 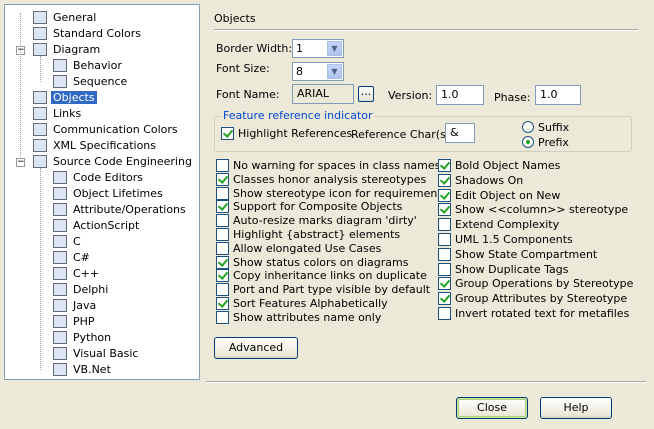 What do you see at coordinates (96, 354) in the screenshot?
I see `tree-item: Visual Basic` at bounding box center [96, 354].